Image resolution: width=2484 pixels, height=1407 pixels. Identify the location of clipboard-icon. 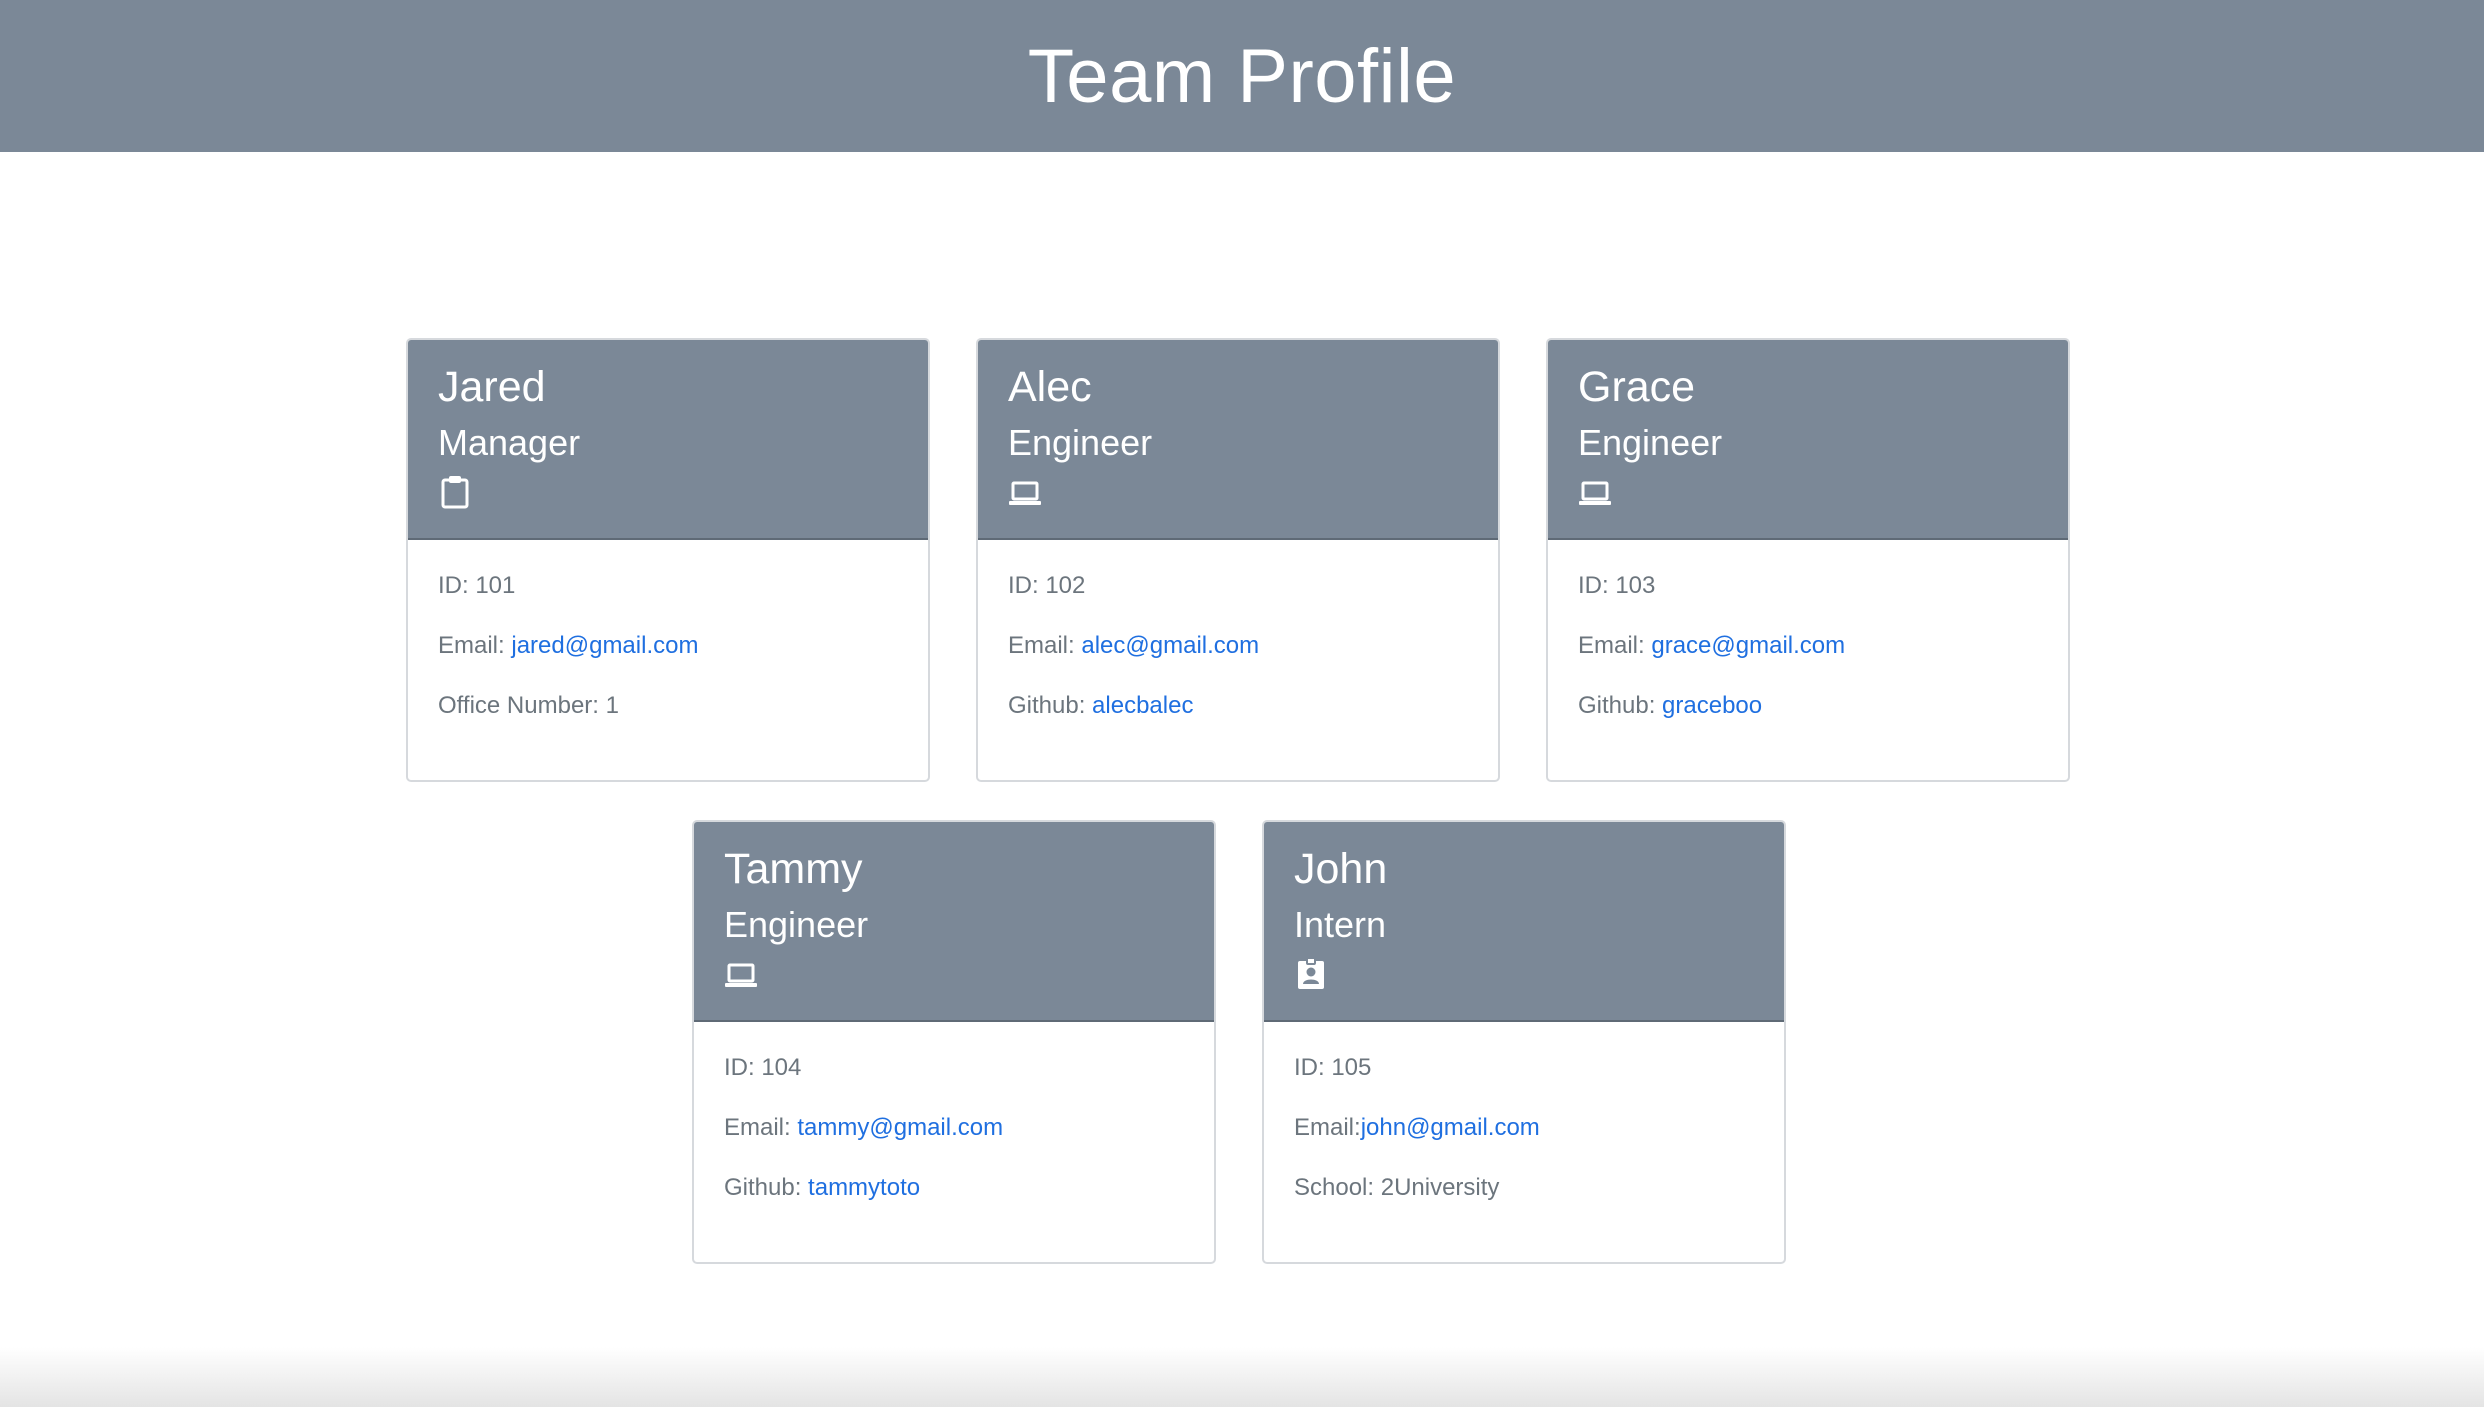
(455, 492).